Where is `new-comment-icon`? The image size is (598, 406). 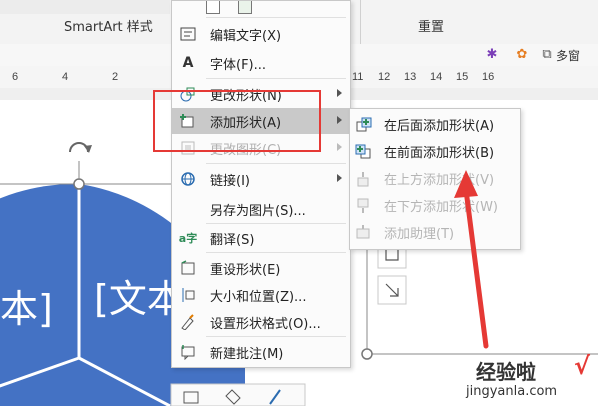 new-comment-icon is located at coordinates (188, 352).